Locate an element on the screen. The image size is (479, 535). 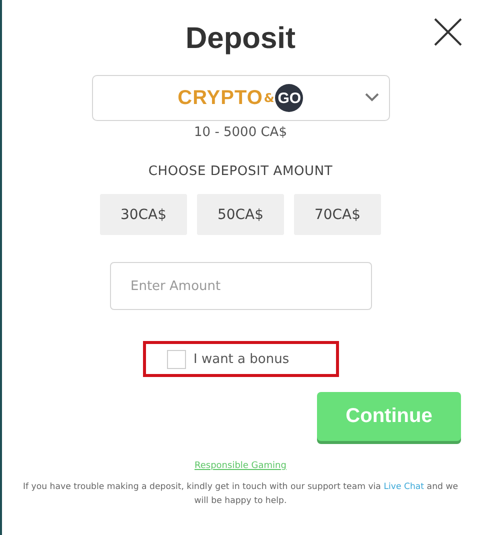
amount-option: 50CA$ is located at coordinates (240, 214).